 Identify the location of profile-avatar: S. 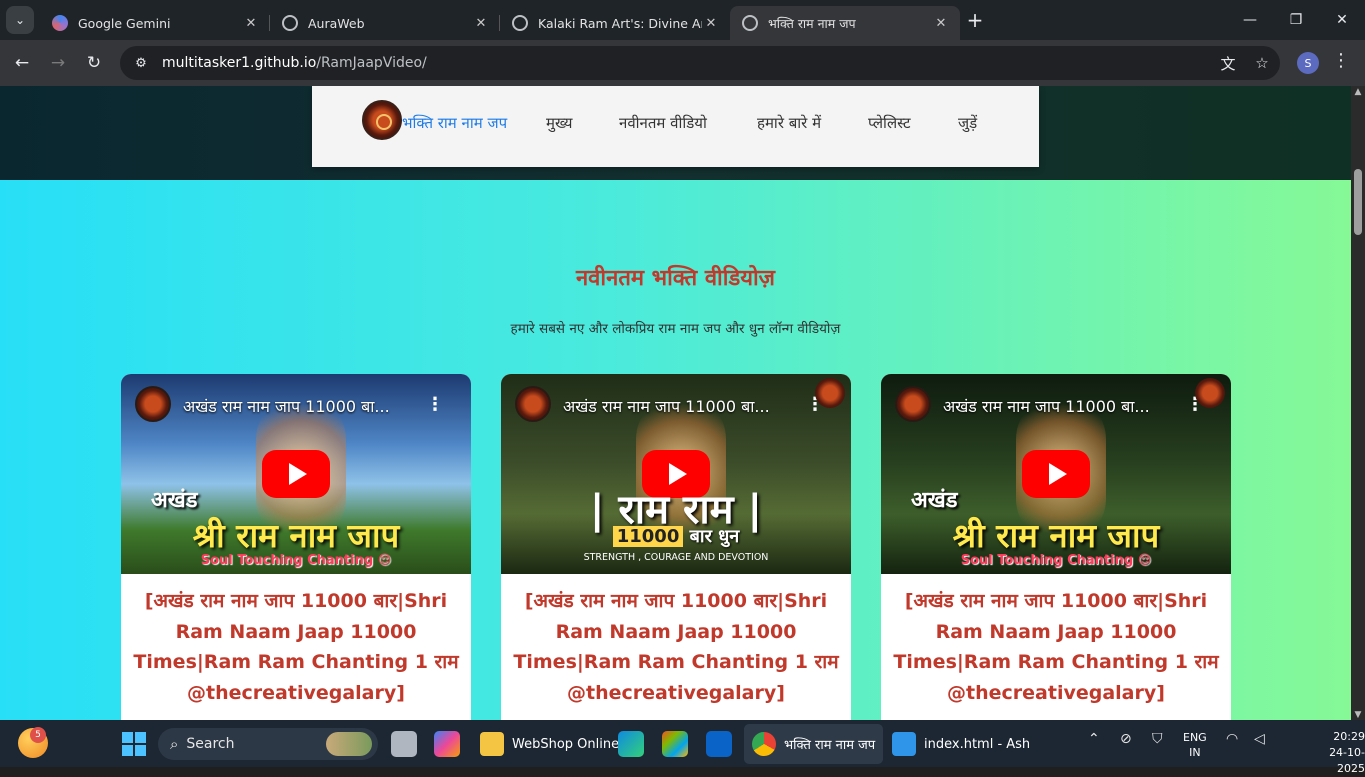
(1308, 63).